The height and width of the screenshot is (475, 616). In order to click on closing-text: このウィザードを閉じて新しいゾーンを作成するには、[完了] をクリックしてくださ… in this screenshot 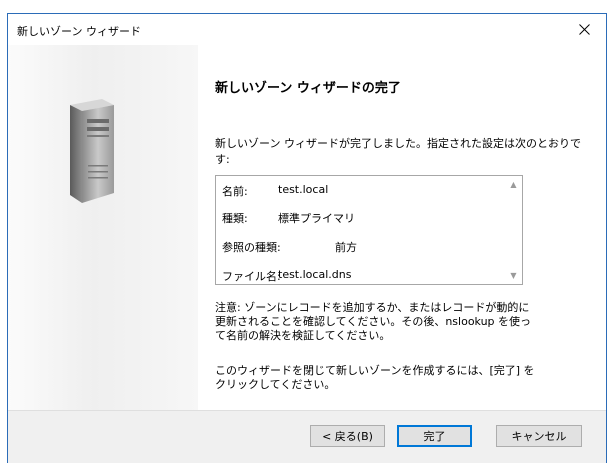, I will do `click(375, 377)`.